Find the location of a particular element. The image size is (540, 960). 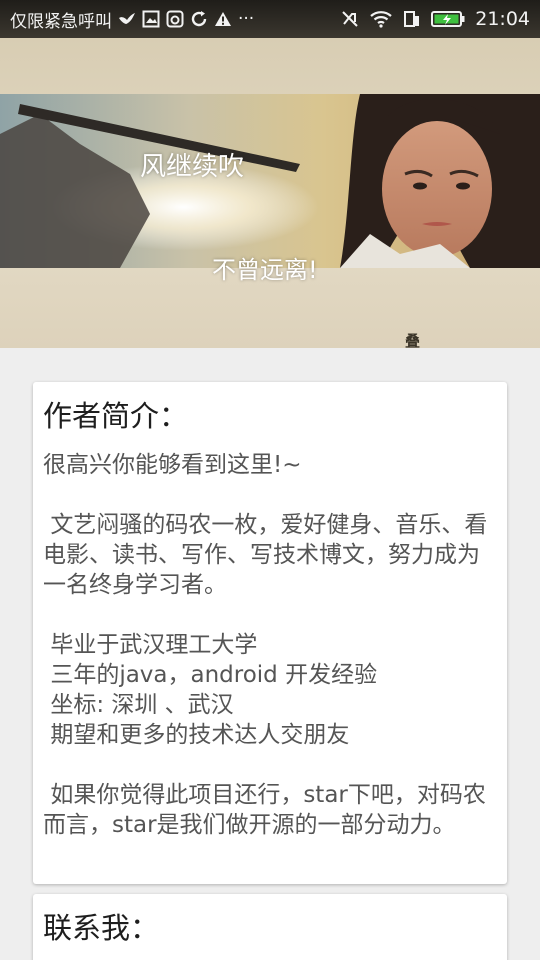

warning-icon is located at coordinates (223, 19).